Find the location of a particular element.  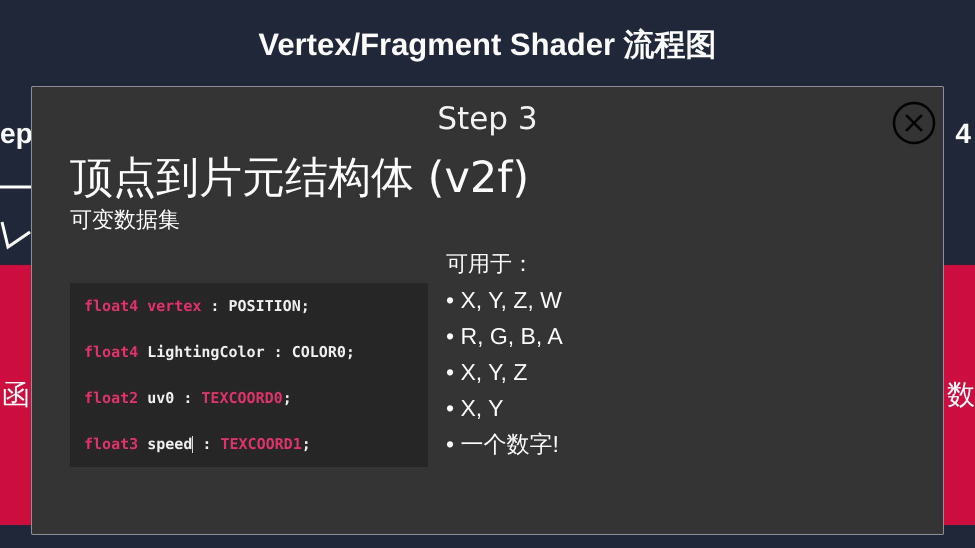

step-label: 4 is located at coordinates (963, 134).